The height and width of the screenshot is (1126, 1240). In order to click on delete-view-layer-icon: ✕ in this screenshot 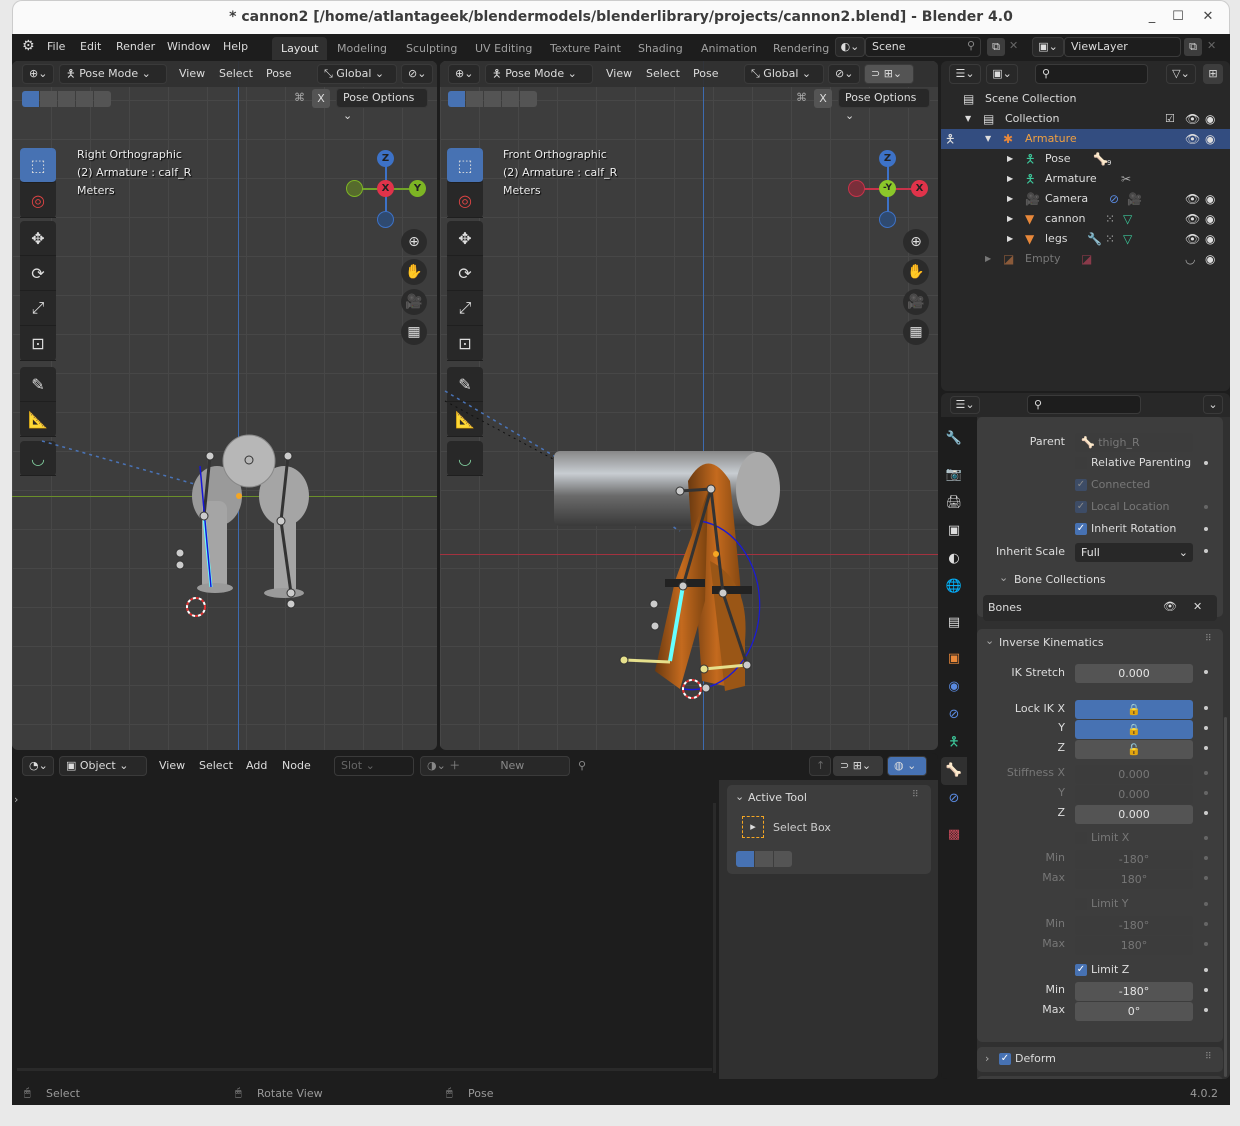, I will do `click(1211, 45)`.